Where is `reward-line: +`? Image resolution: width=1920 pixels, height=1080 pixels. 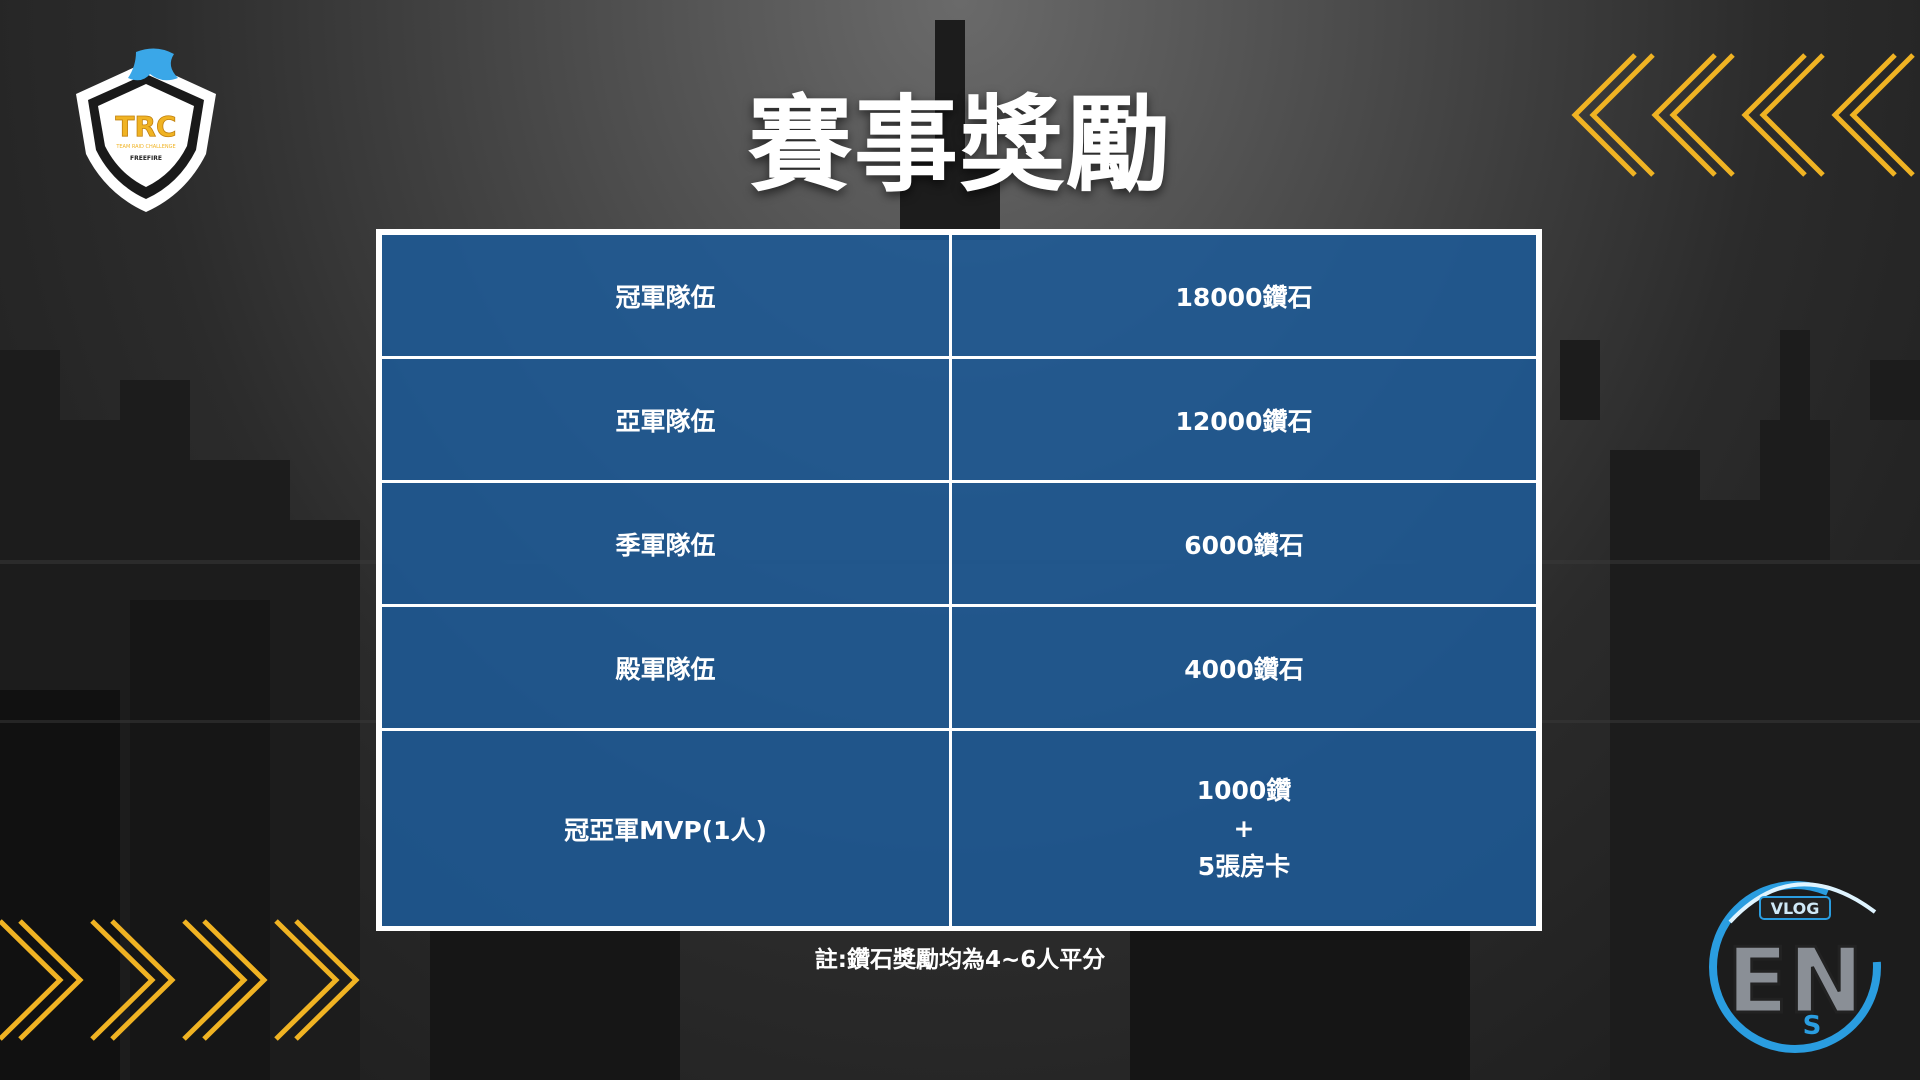 reward-line: + is located at coordinates (1244, 828).